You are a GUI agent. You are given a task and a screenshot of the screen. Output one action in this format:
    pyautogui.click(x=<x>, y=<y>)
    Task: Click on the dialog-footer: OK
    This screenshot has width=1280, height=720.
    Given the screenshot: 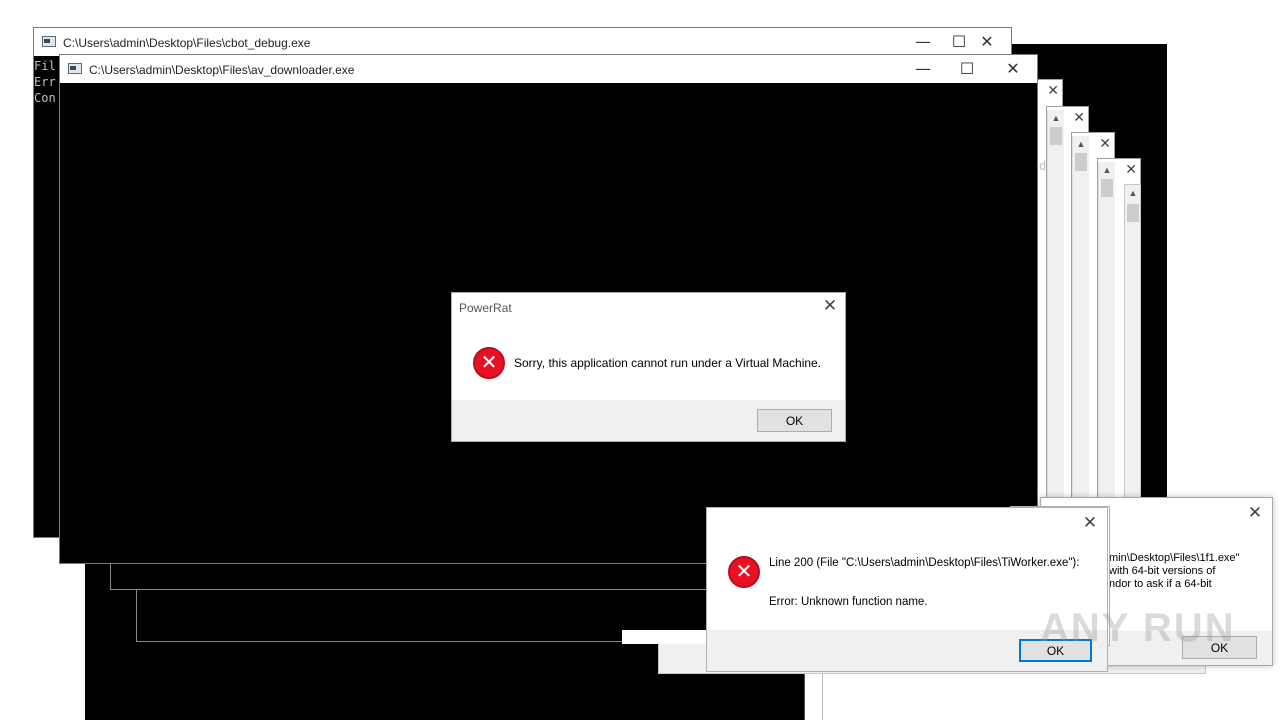 What is the action you would take?
    pyautogui.click(x=648, y=420)
    